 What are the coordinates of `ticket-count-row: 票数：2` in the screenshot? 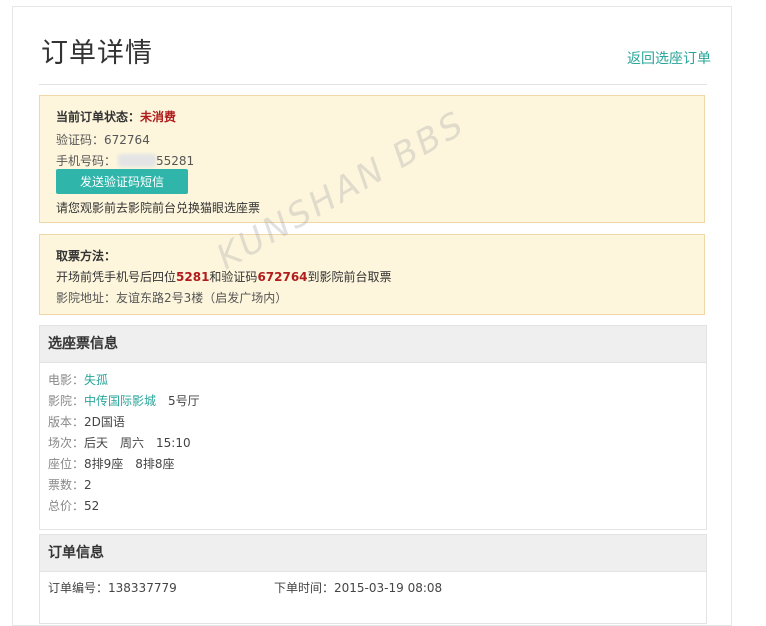 It's located at (70, 484).